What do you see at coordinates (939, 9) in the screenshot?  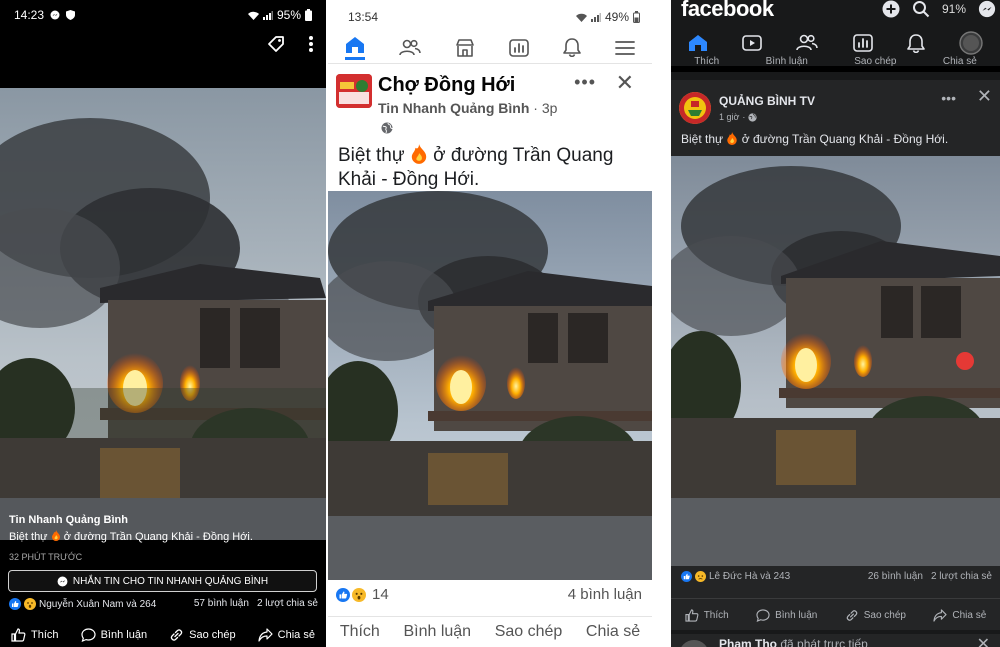 I see `top-bar-actions: 91%` at bounding box center [939, 9].